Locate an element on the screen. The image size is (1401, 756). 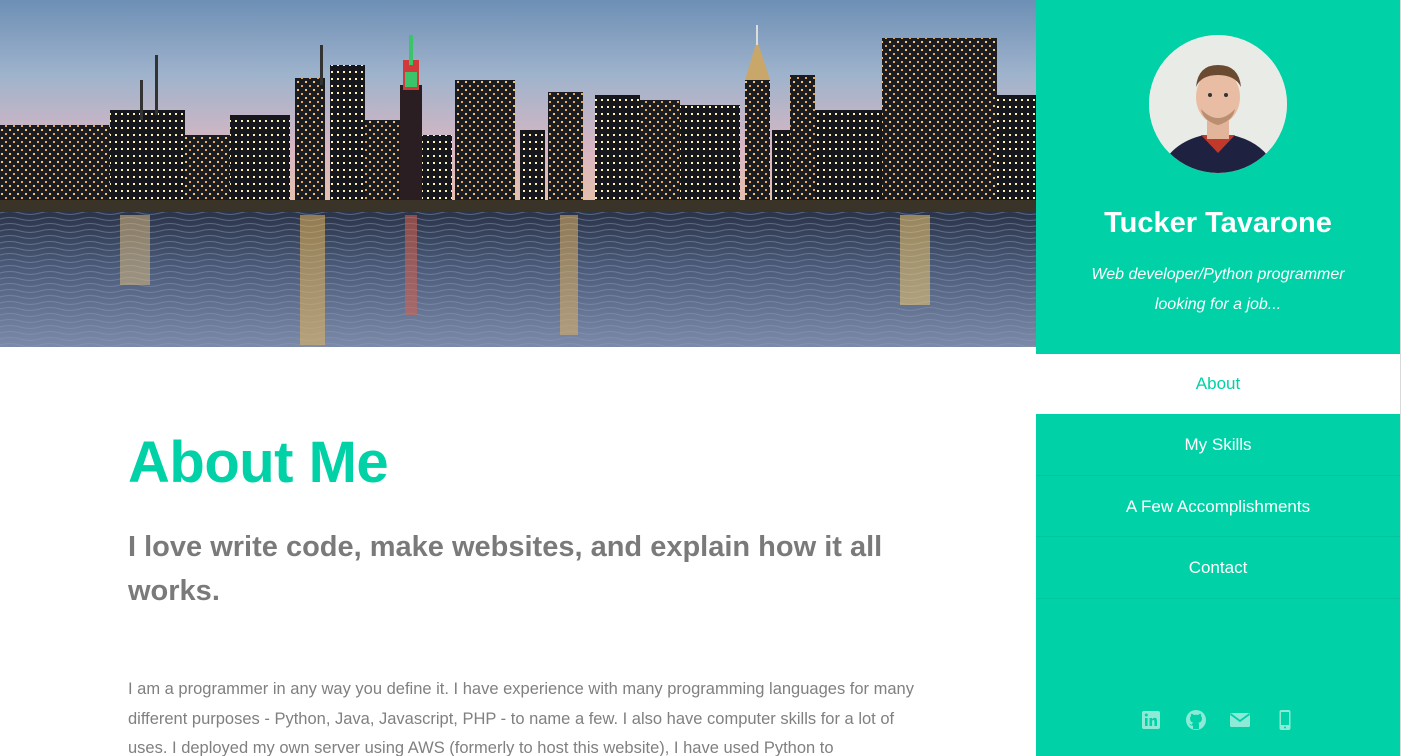
profile-photo is located at coordinates (1218, 104).